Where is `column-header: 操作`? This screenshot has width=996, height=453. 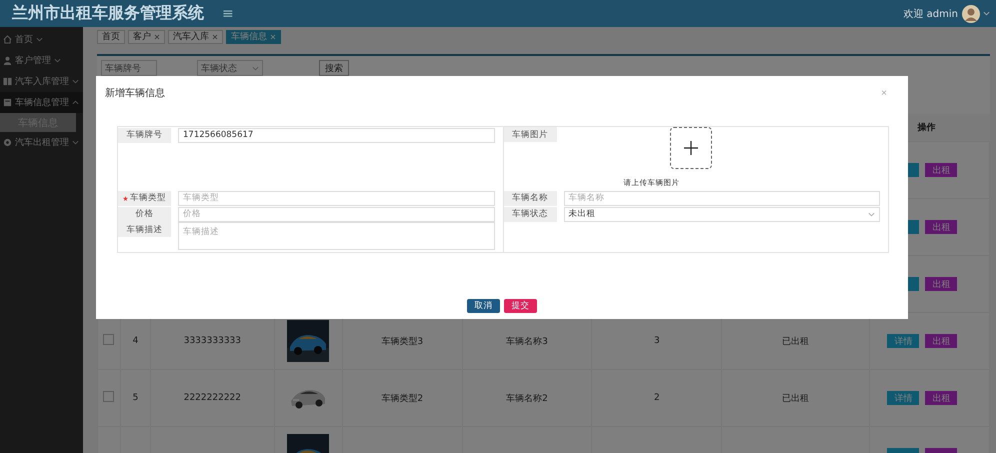 column-header: 操作 is located at coordinates (926, 128).